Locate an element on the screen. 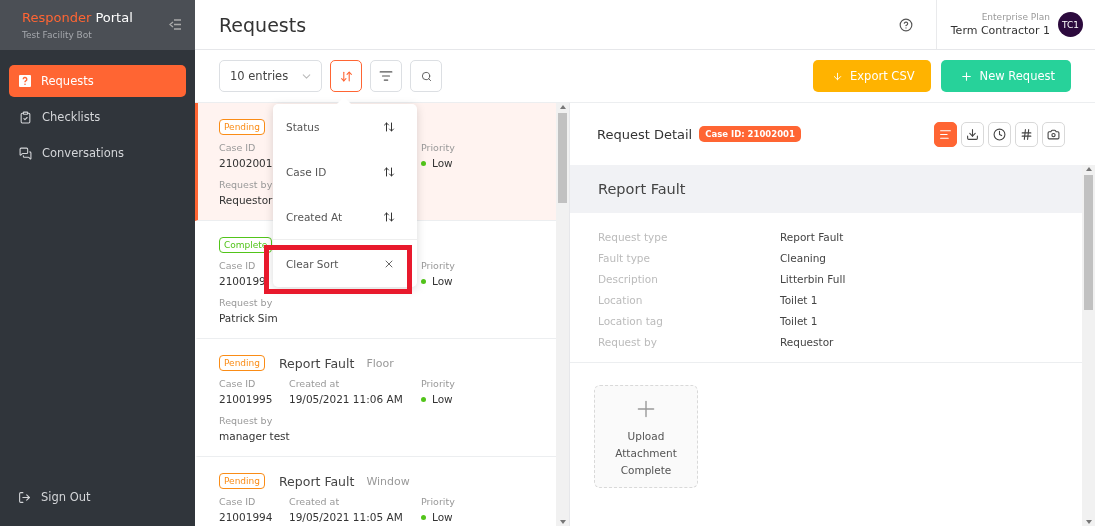 The width and height of the screenshot is (1095, 526). detail-label: Fault type is located at coordinates (624, 258).